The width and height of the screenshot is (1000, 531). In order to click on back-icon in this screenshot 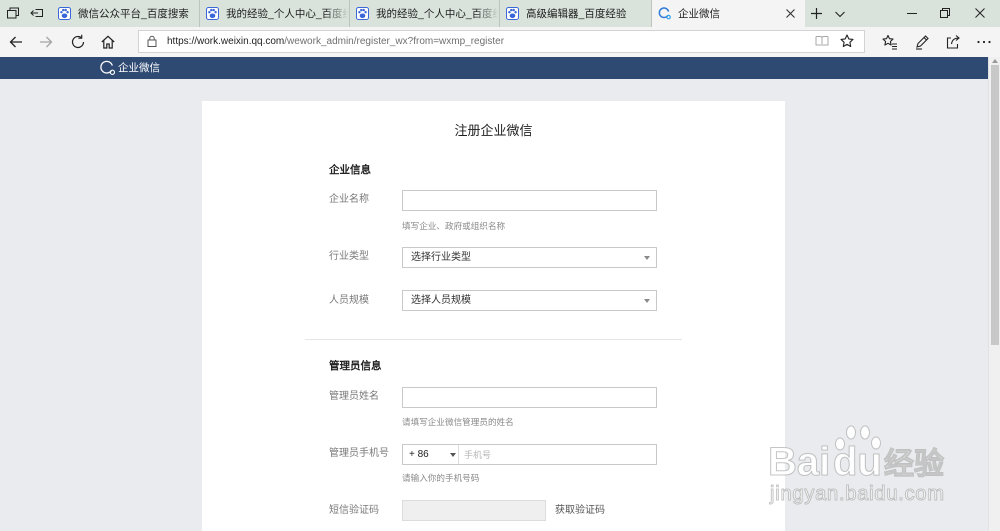, I will do `click(16, 42)`.